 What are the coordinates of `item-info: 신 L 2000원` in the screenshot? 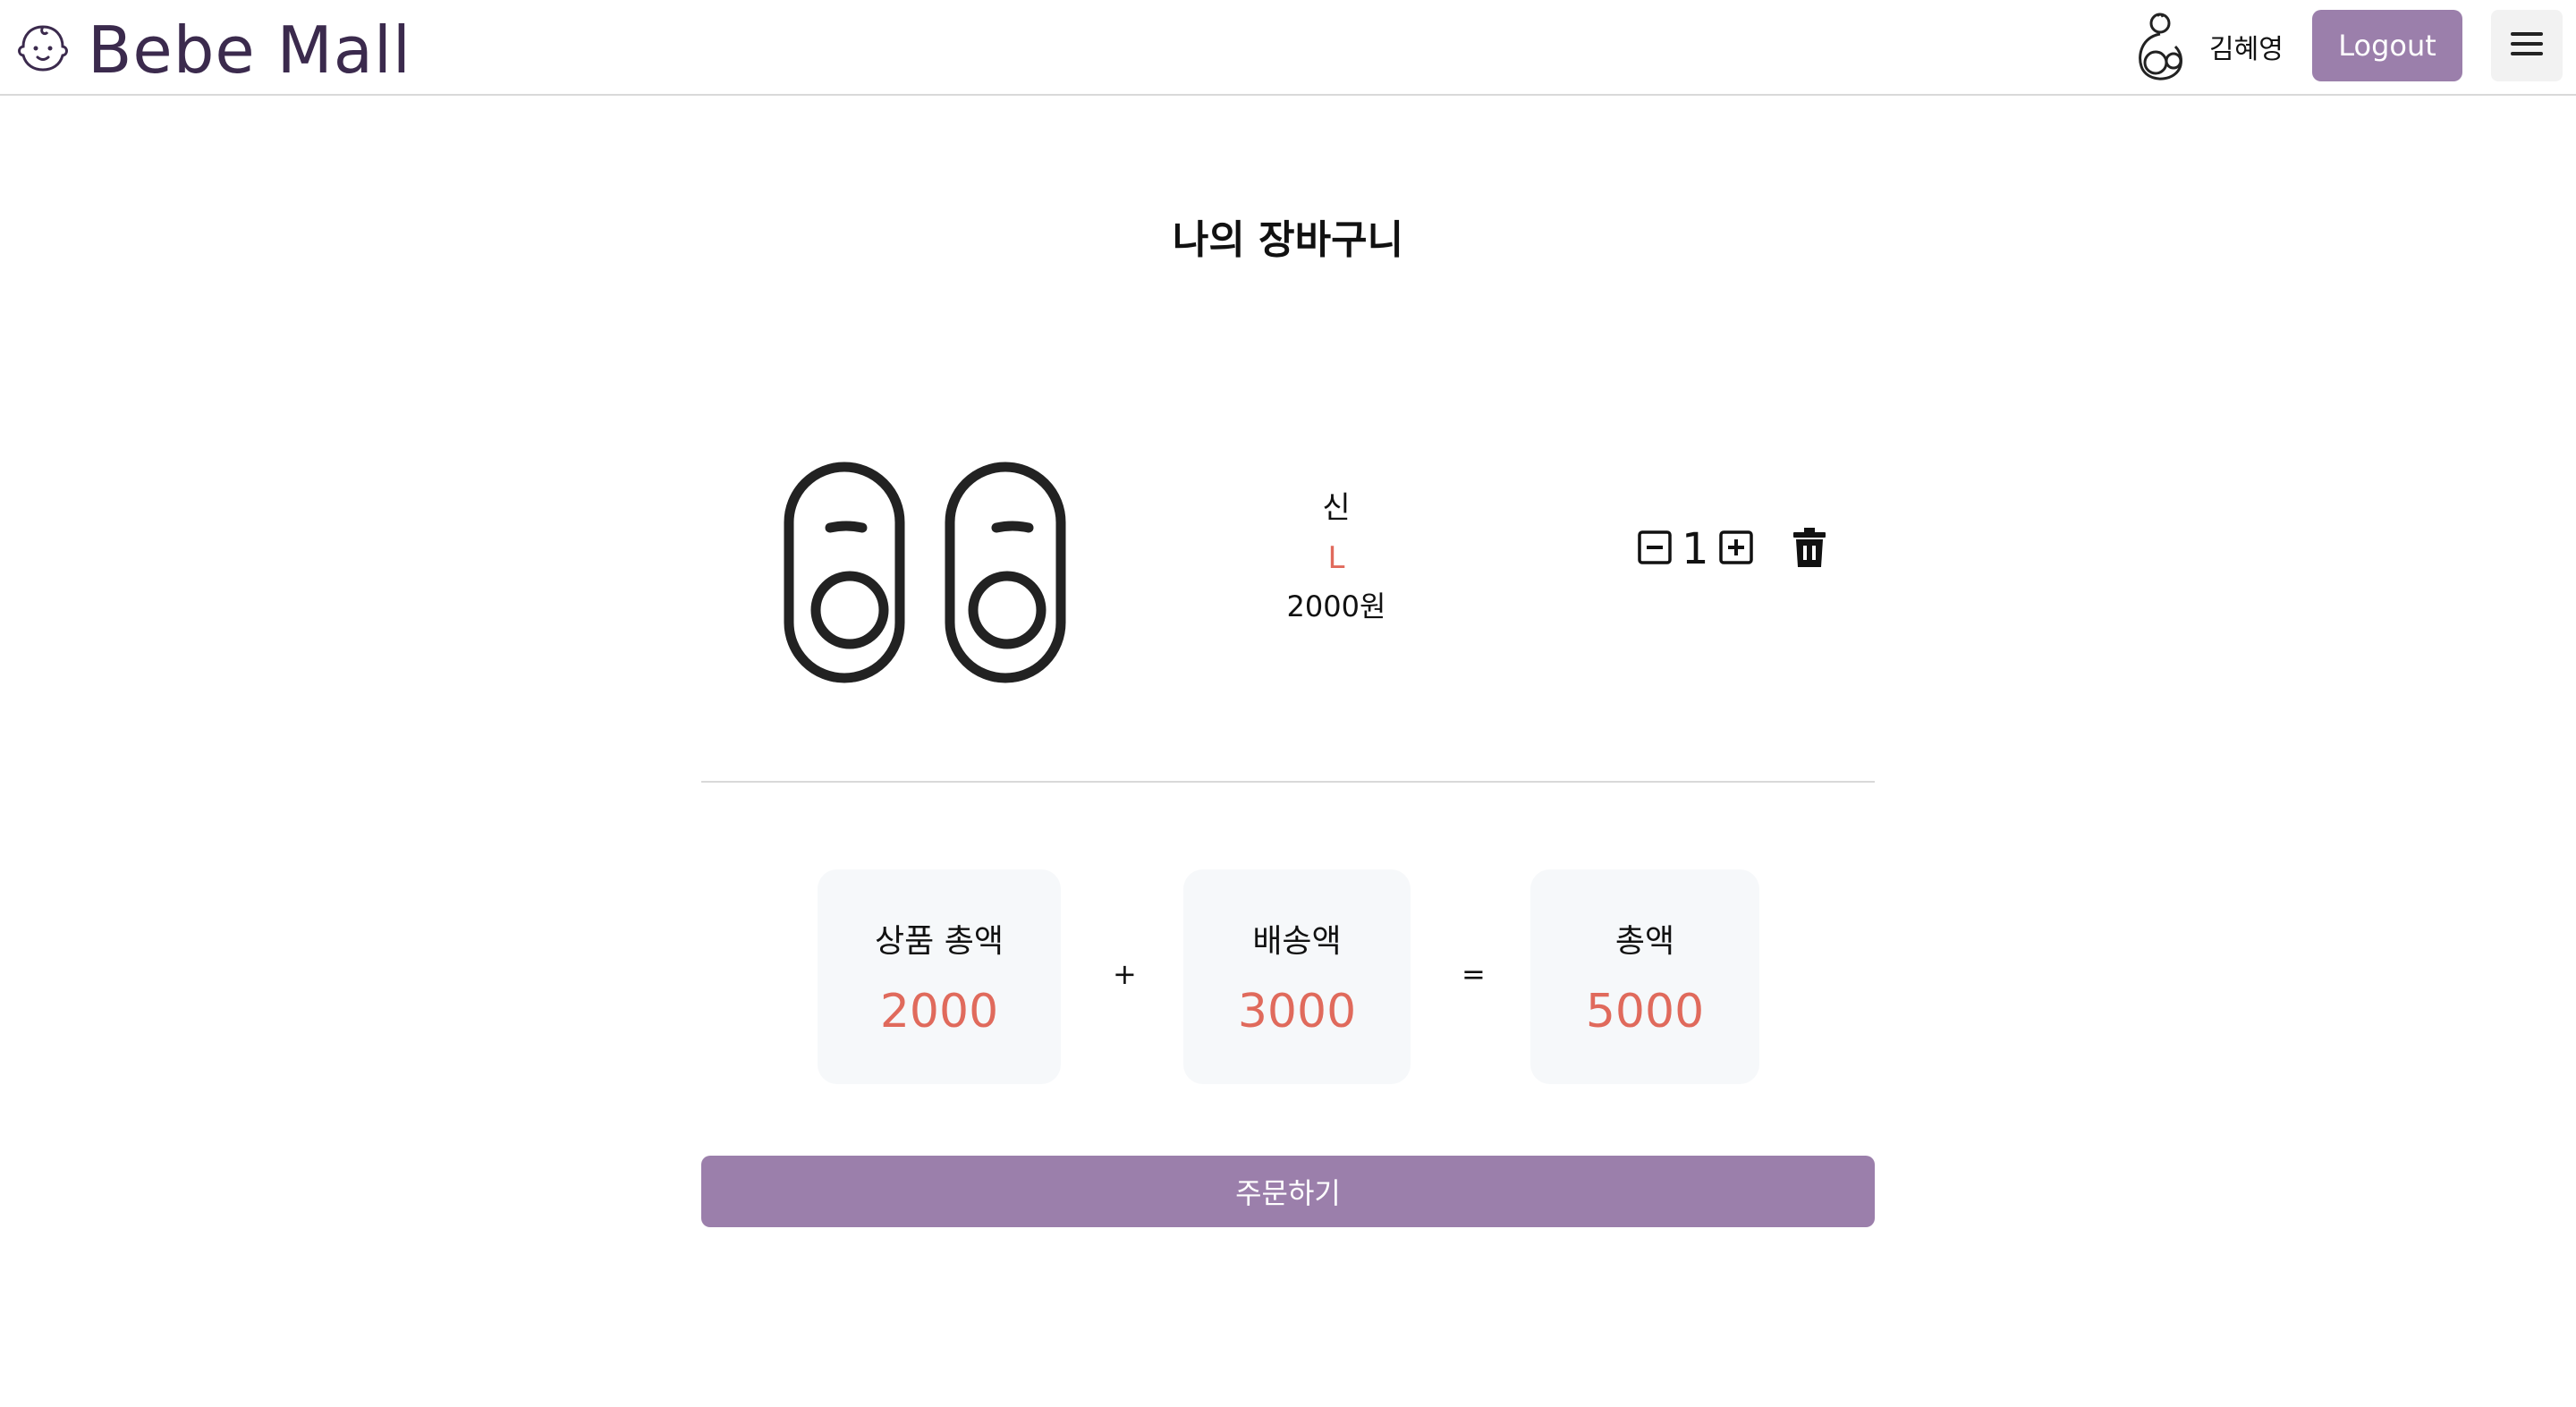 It's located at (1336, 556).